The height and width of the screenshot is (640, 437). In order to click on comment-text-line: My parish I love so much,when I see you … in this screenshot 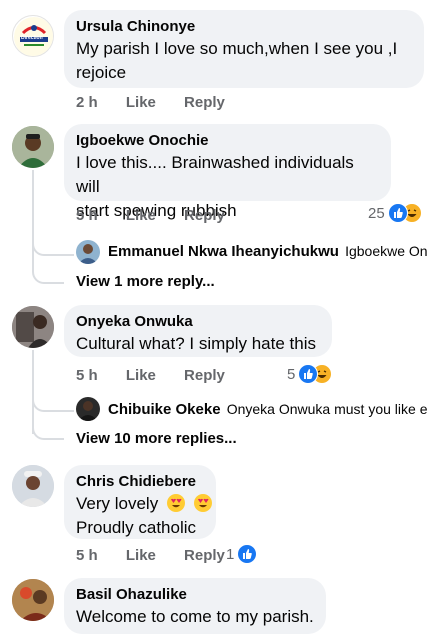, I will do `click(237, 48)`.